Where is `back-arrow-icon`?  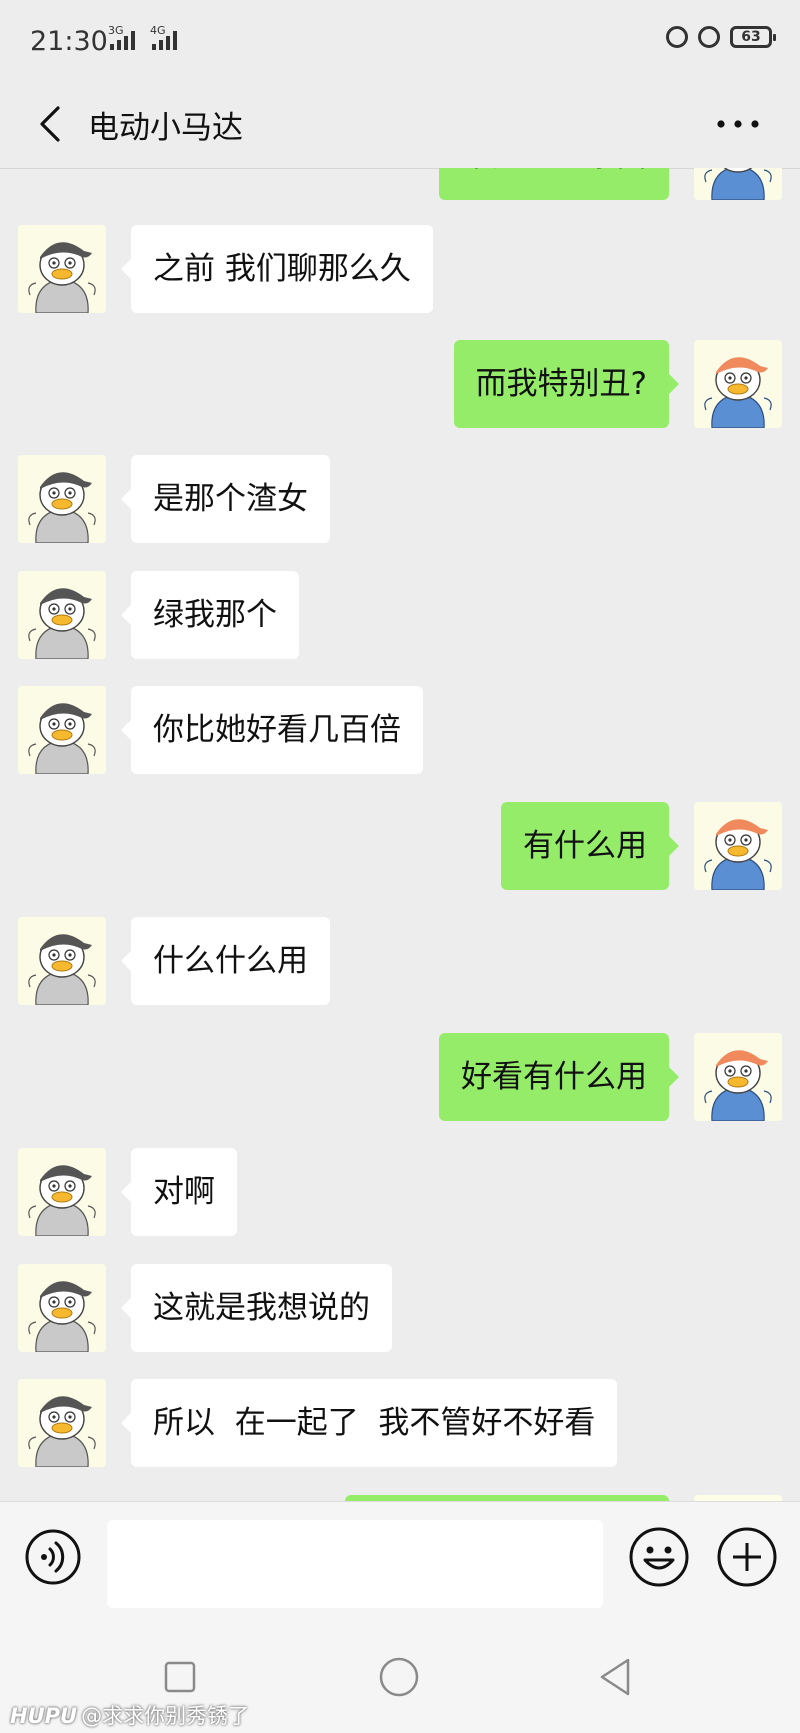 back-arrow-icon is located at coordinates (52, 124).